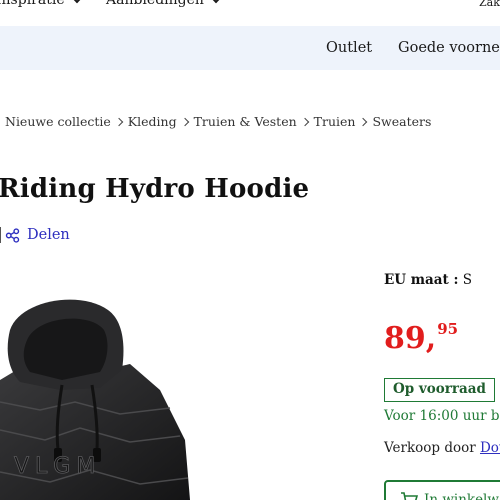  Describe the element at coordinates (490, 448) in the screenshot. I see `seller-link: Dow` at that location.